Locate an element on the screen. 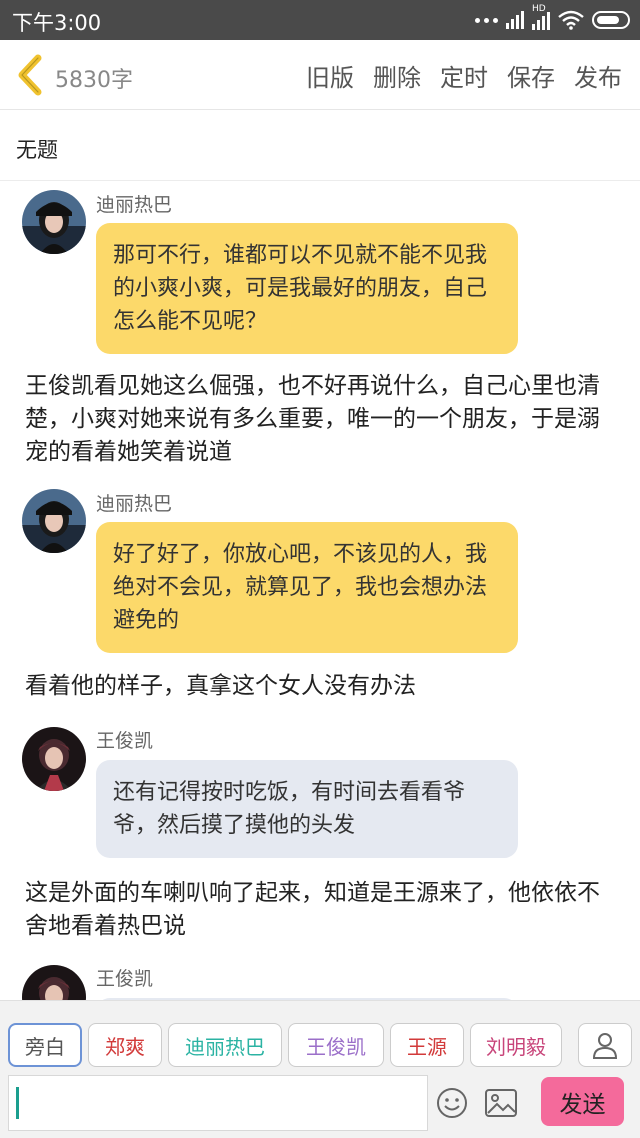  status-bar: 下午3:00 HD is located at coordinates (320, 20).